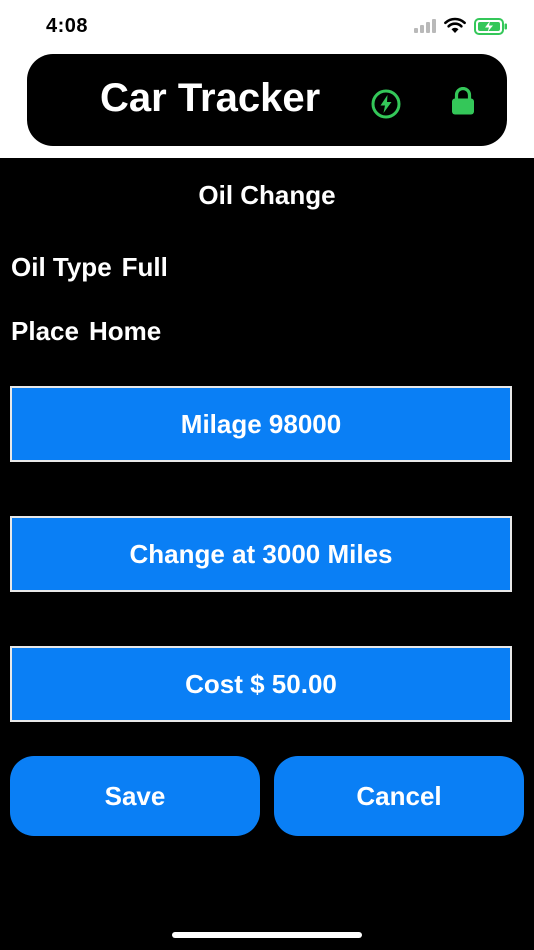  I want to click on app-title-bar: Car Tracker, so click(267, 100).